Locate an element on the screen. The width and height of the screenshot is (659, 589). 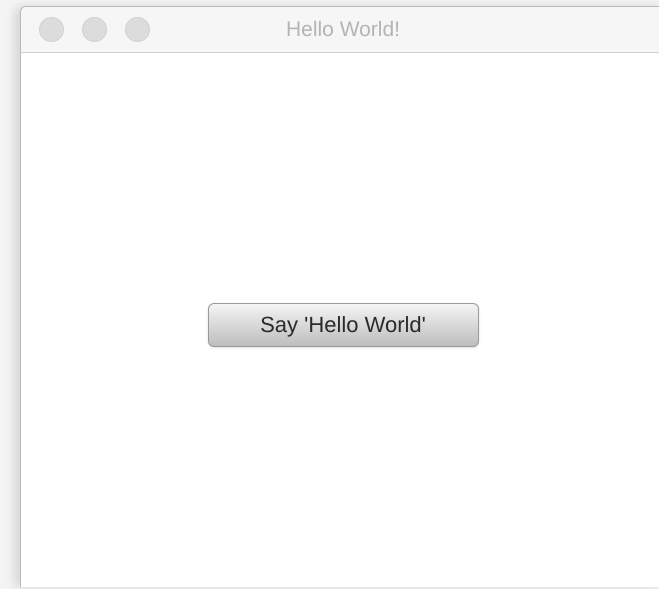
minimize-button is located at coordinates (94, 29).